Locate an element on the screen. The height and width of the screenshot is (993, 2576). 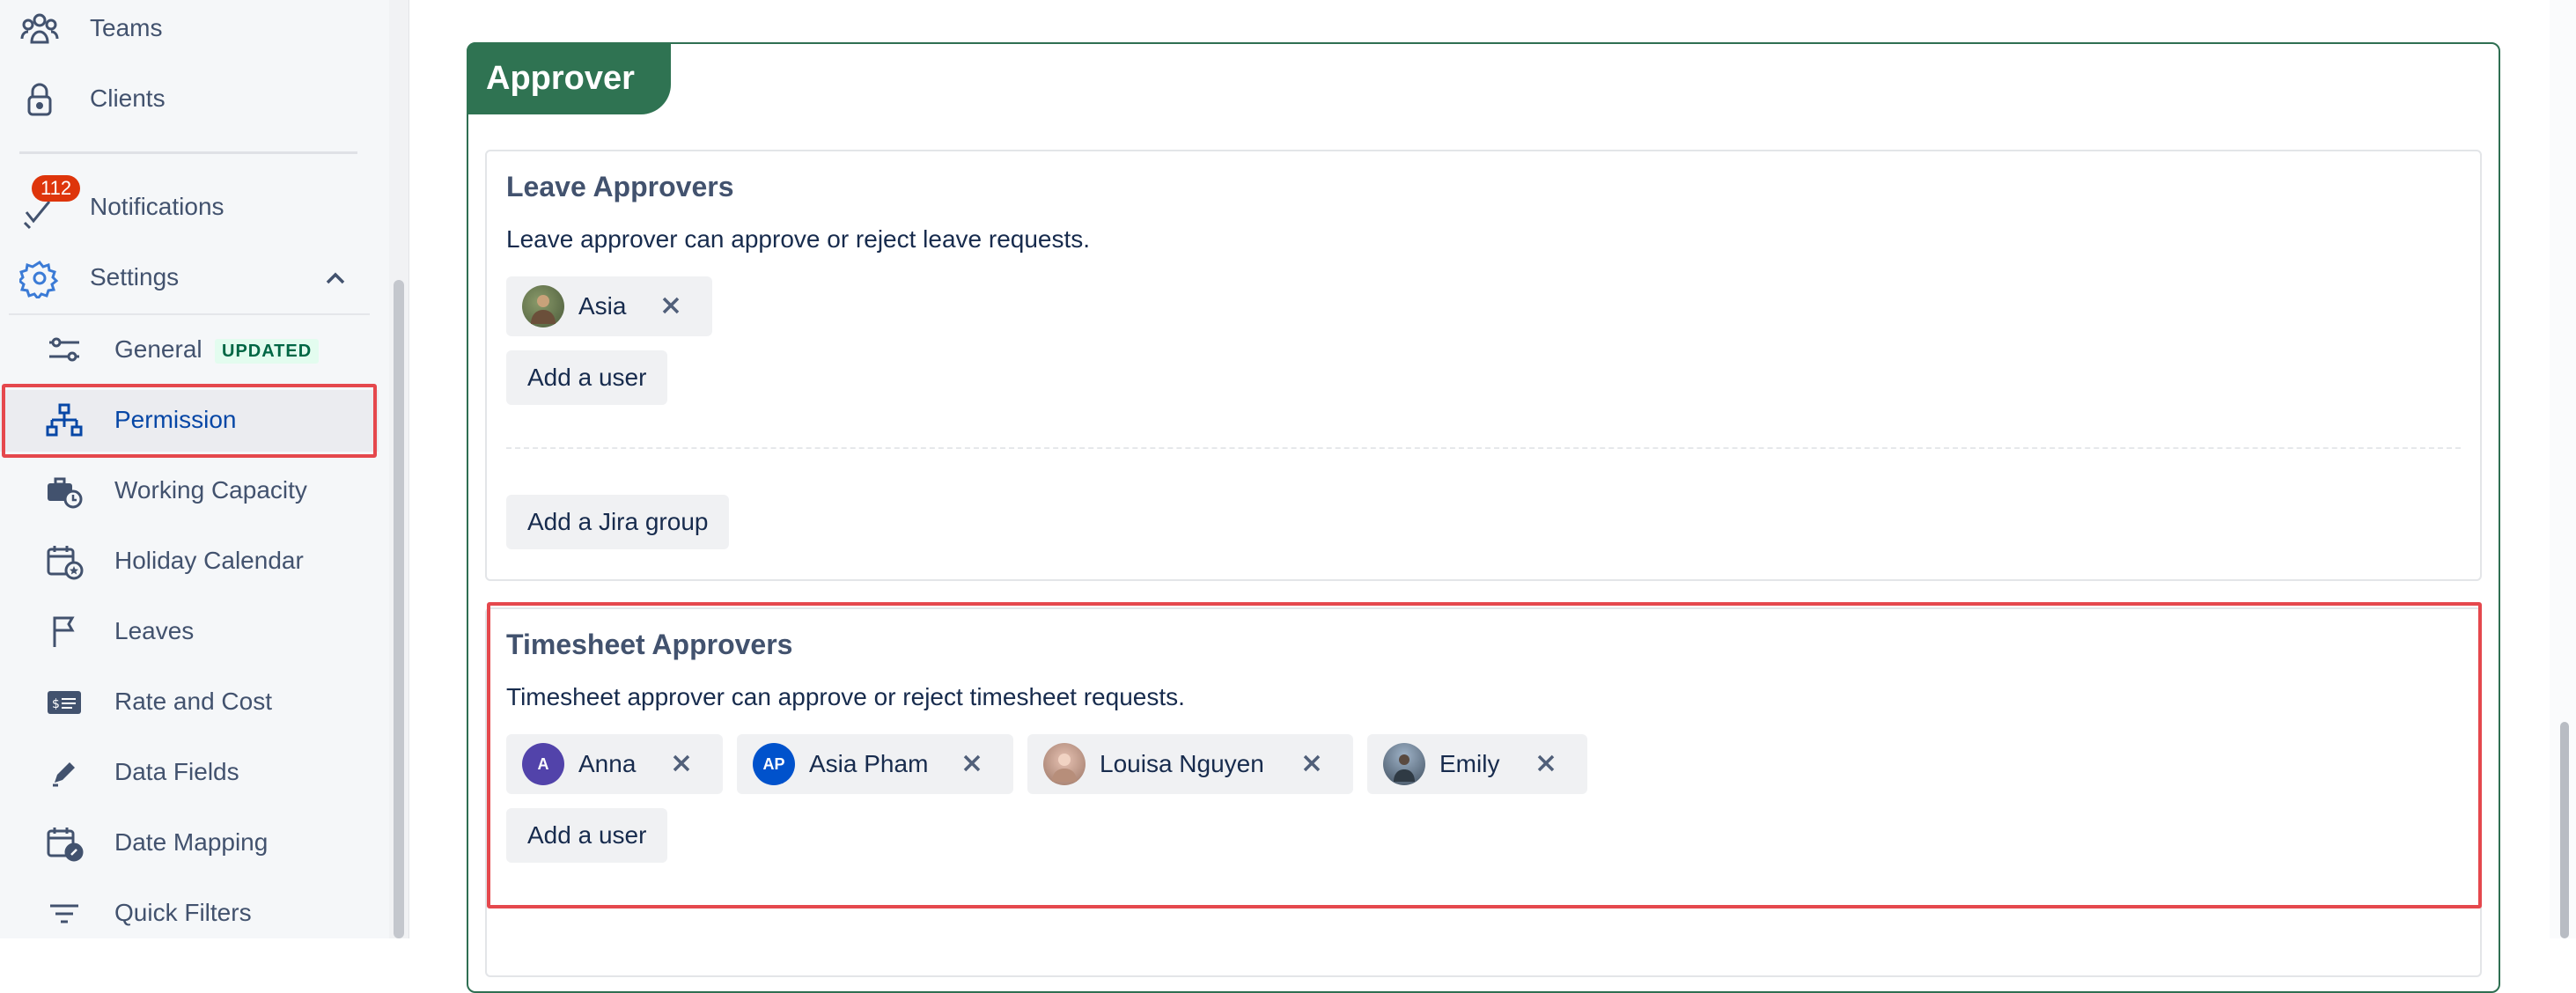
avatar is located at coordinates (543, 306).